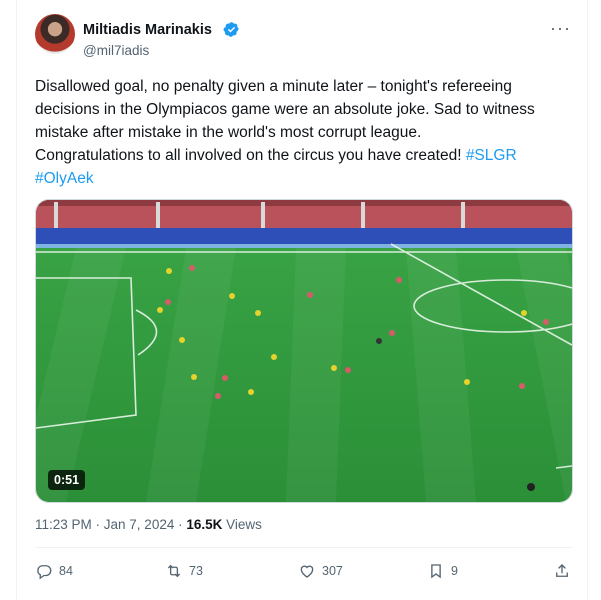 Image resolution: width=601 pixels, height=600 pixels. What do you see at coordinates (116, 50) in the screenshot?
I see `author-handle: @mil7iadis` at bounding box center [116, 50].